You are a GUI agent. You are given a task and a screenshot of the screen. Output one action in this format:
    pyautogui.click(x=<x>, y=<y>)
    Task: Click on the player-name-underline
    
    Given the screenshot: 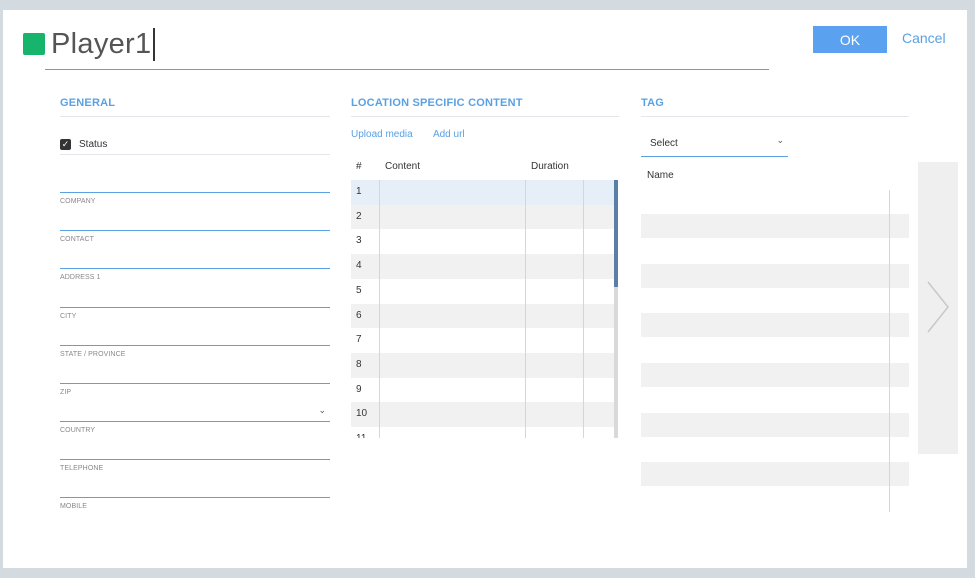 What is the action you would take?
    pyautogui.click(x=407, y=69)
    